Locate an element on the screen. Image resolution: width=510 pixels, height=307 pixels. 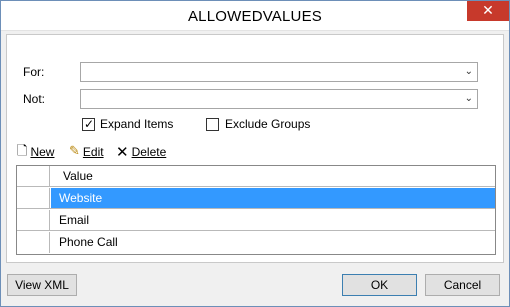
expand-items-label: Expand Items is located at coordinates (136, 124).